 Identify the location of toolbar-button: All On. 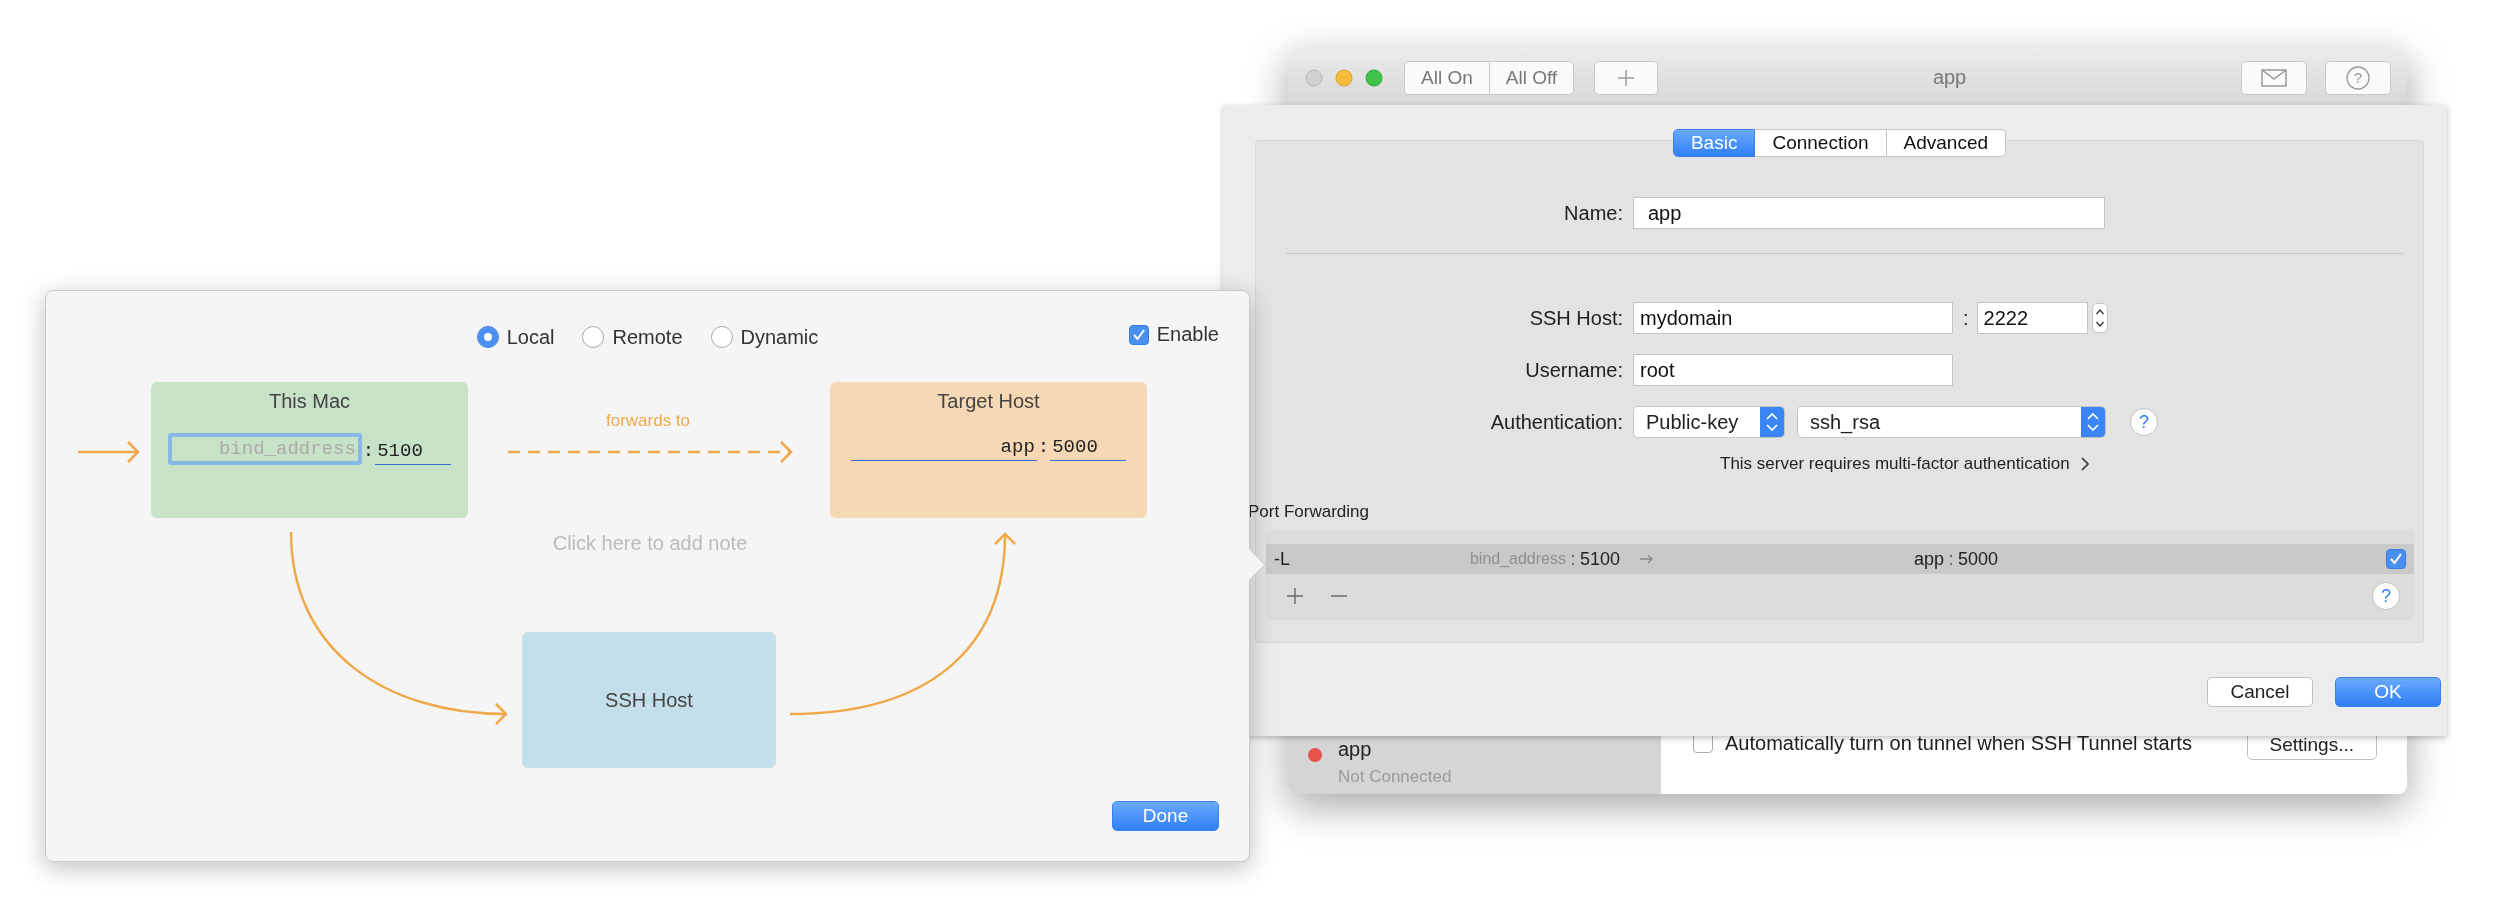
(1447, 77).